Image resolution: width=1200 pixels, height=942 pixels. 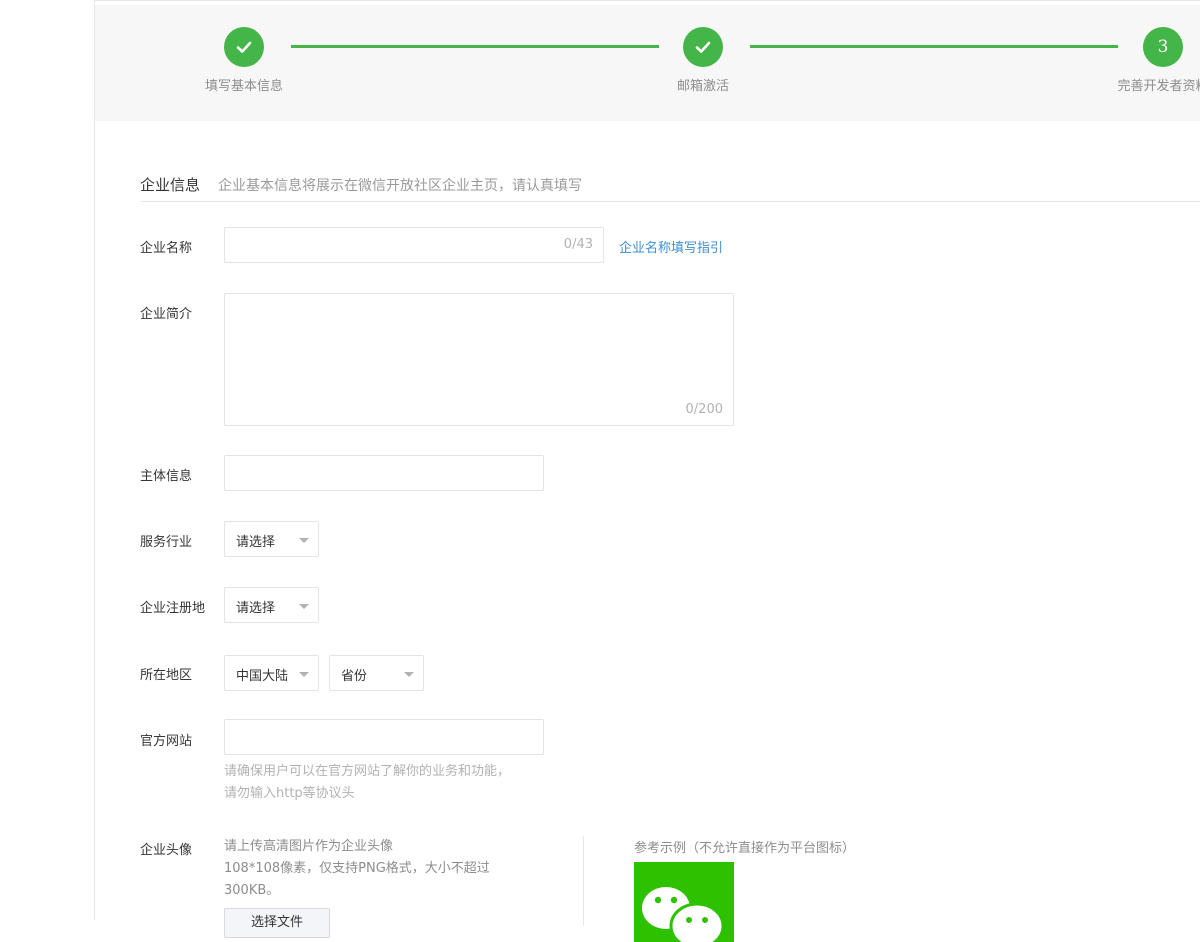 What do you see at coordinates (354, 676) in the screenshot?
I see `province-select-value: 省份` at bounding box center [354, 676].